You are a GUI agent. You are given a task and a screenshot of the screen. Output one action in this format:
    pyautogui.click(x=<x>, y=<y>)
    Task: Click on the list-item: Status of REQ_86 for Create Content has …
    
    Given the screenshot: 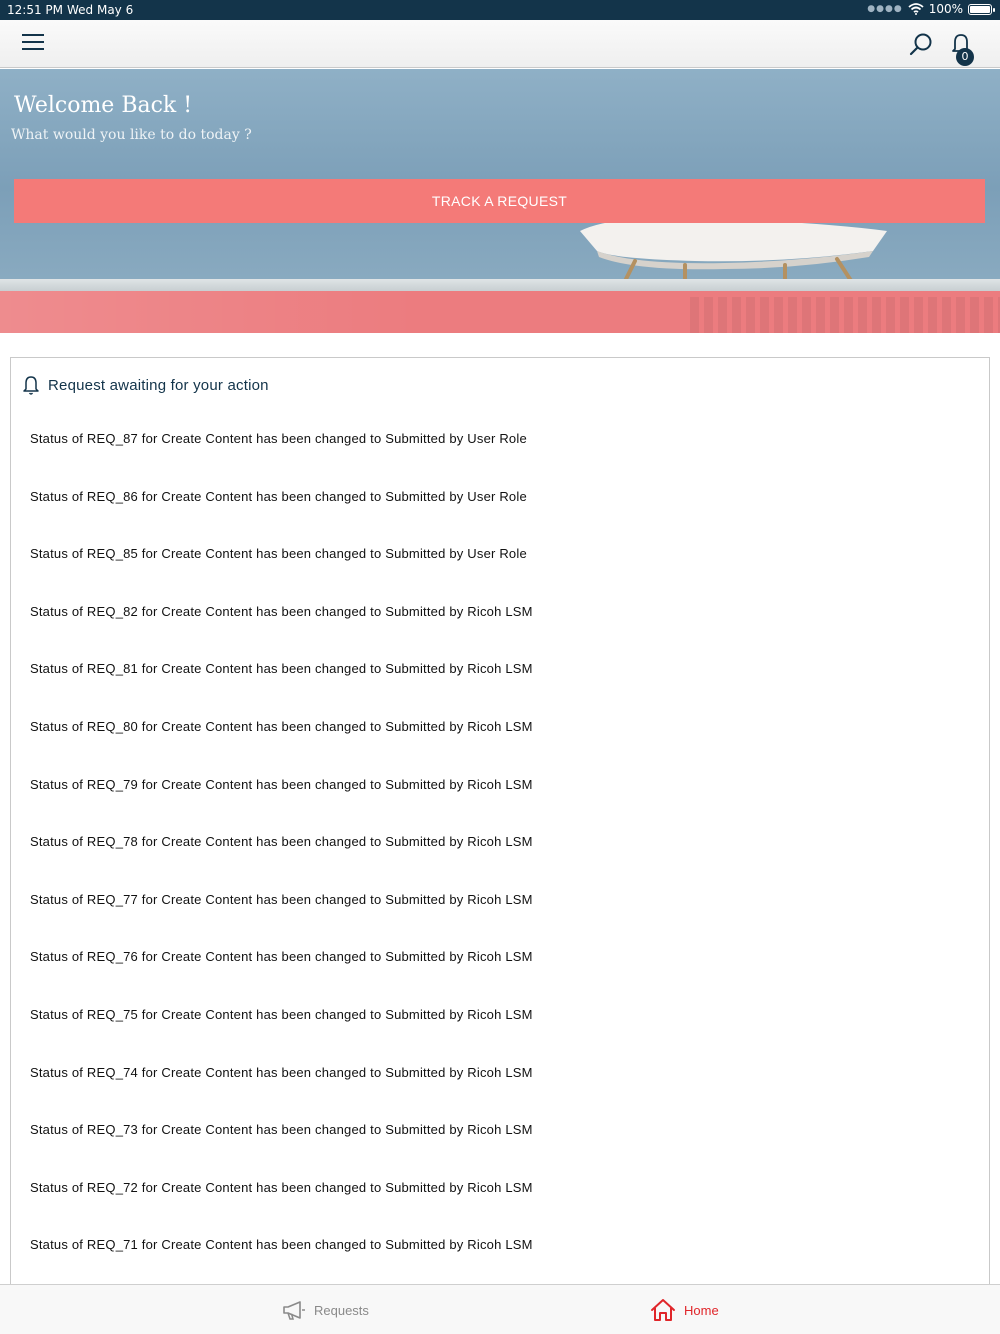 What is the action you would take?
    pyautogui.click(x=500, y=503)
    